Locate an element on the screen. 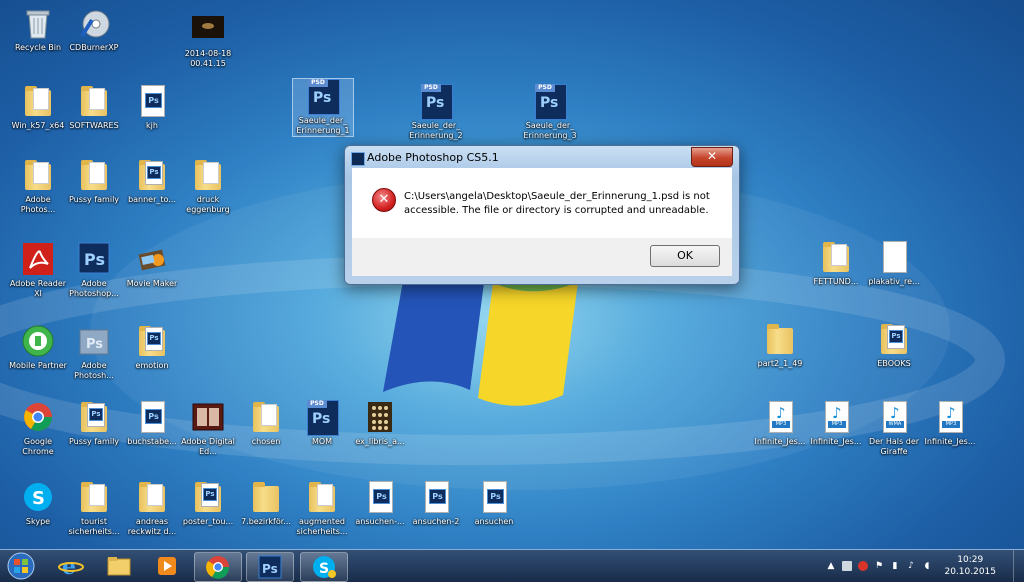 The image size is (1024, 585). tray-flag-icon: ⚑ is located at coordinates (879, 566).